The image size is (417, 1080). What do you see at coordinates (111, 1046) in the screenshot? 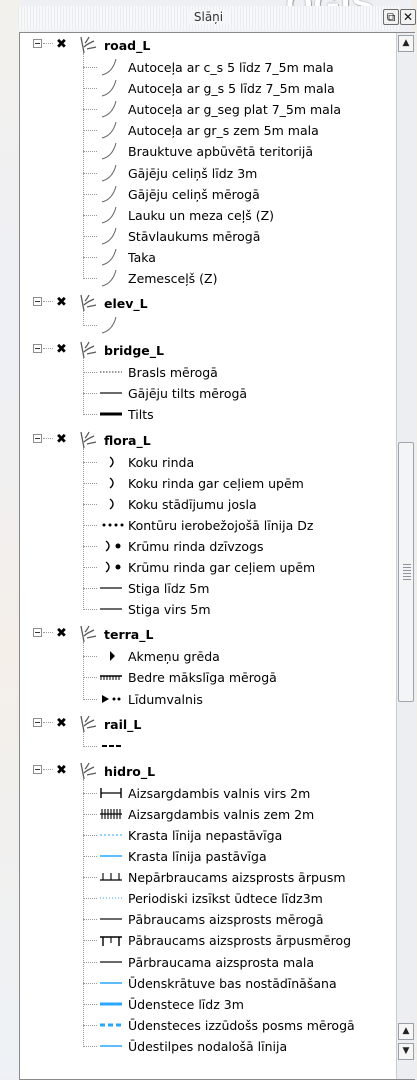
I see `blue-thin-symbol-icon` at bounding box center [111, 1046].